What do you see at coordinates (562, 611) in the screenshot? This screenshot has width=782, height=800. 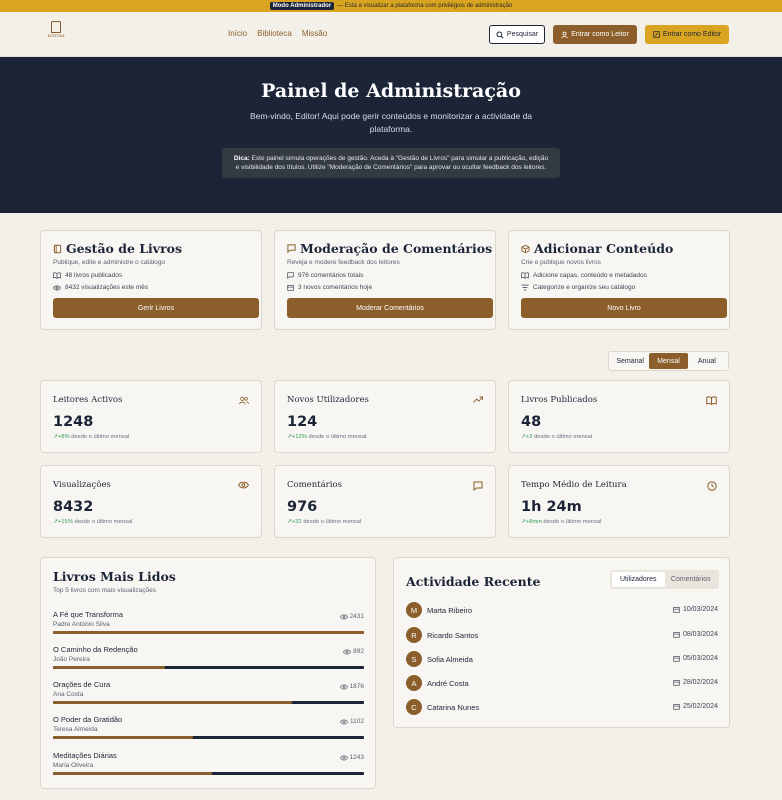 I see `activity-item: M Marta Ribeiro 10/03/2024` at bounding box center [562, 611].